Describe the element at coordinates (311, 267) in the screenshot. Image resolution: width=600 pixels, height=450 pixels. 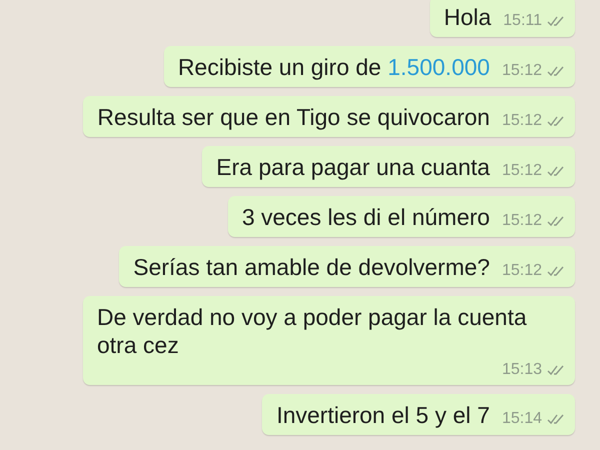
I see `message-text: Serías tan amable de devolverme?` at that location.